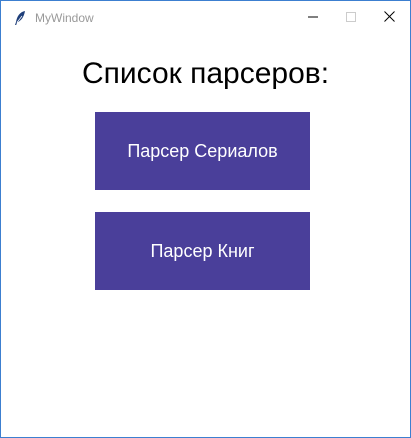 This screenshot has height=438, width=411. I want to click on window-title: MyWindow, so click(64, 18).